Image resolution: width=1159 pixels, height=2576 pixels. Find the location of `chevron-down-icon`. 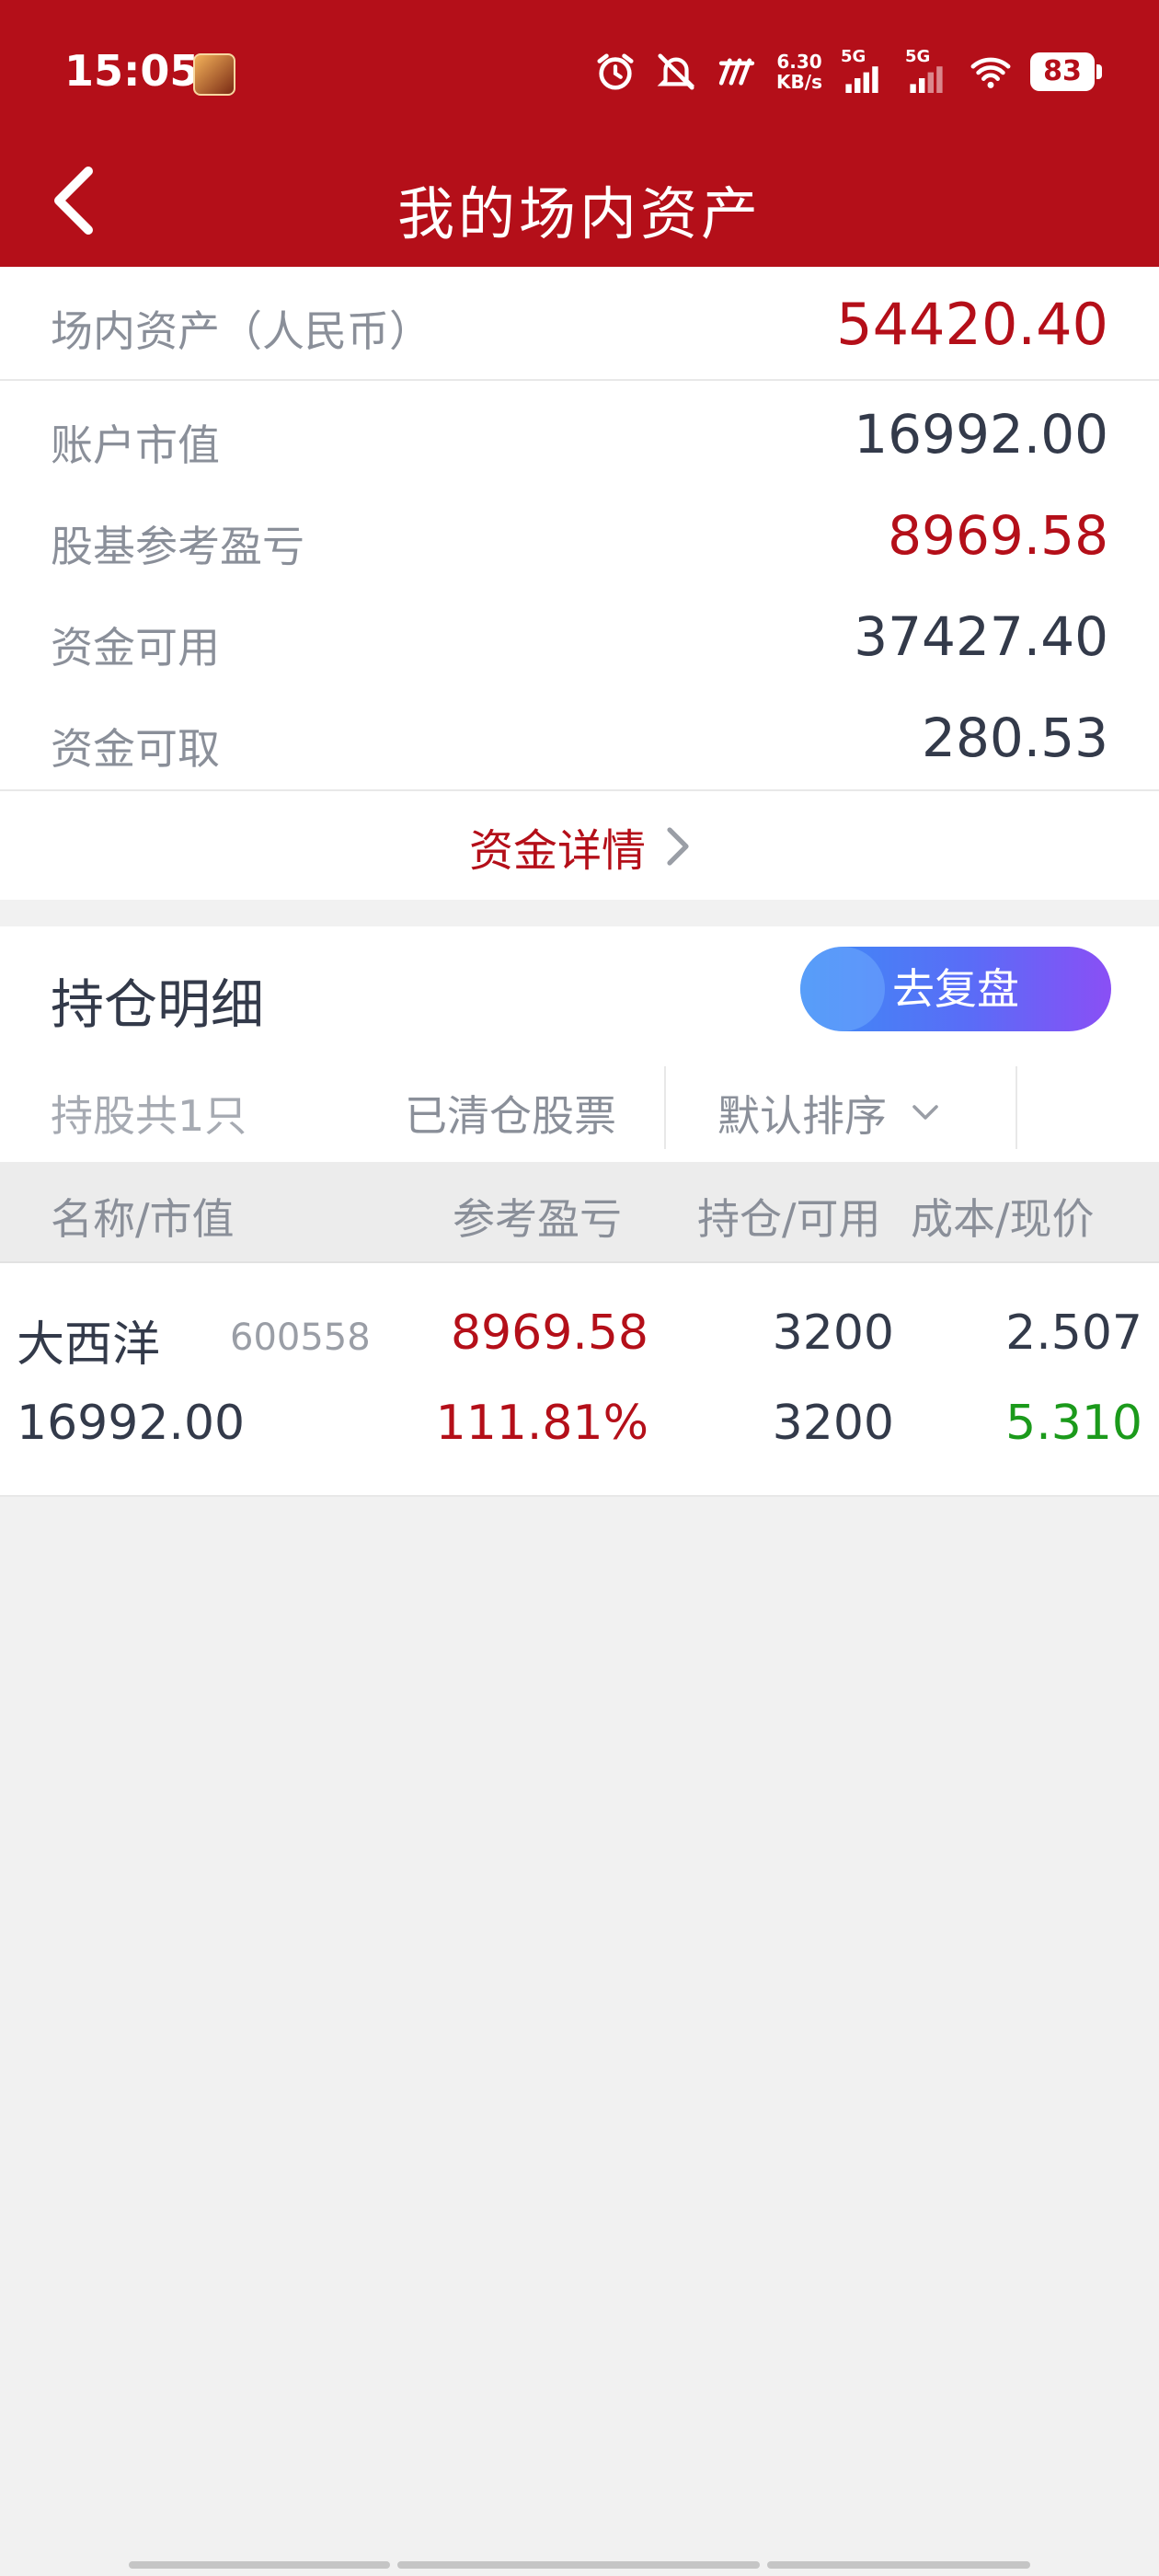

chevron-down-icon is located at coordinates (925, 1112).